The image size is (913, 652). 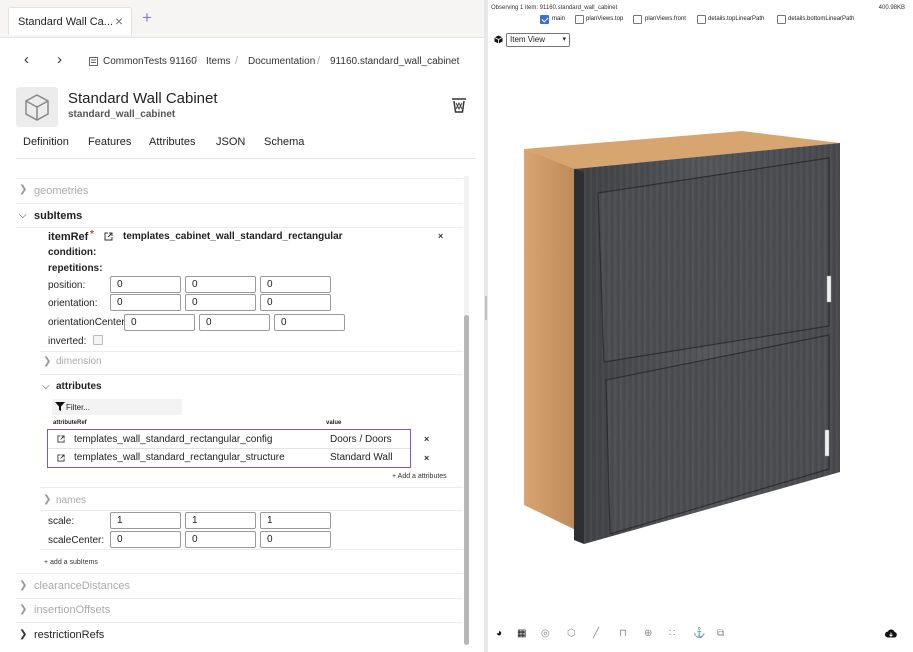 What do you see at coordinates (361, 439) in the screenshot?
I see `attribute-value: Doors / Doors` at bounding box center [361, 439].